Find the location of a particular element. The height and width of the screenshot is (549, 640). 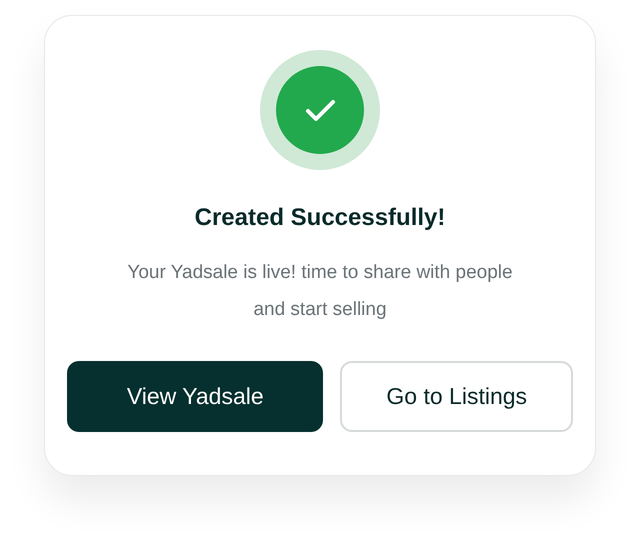

listings-button: Go to Listings is located at coordinates (456, 396).